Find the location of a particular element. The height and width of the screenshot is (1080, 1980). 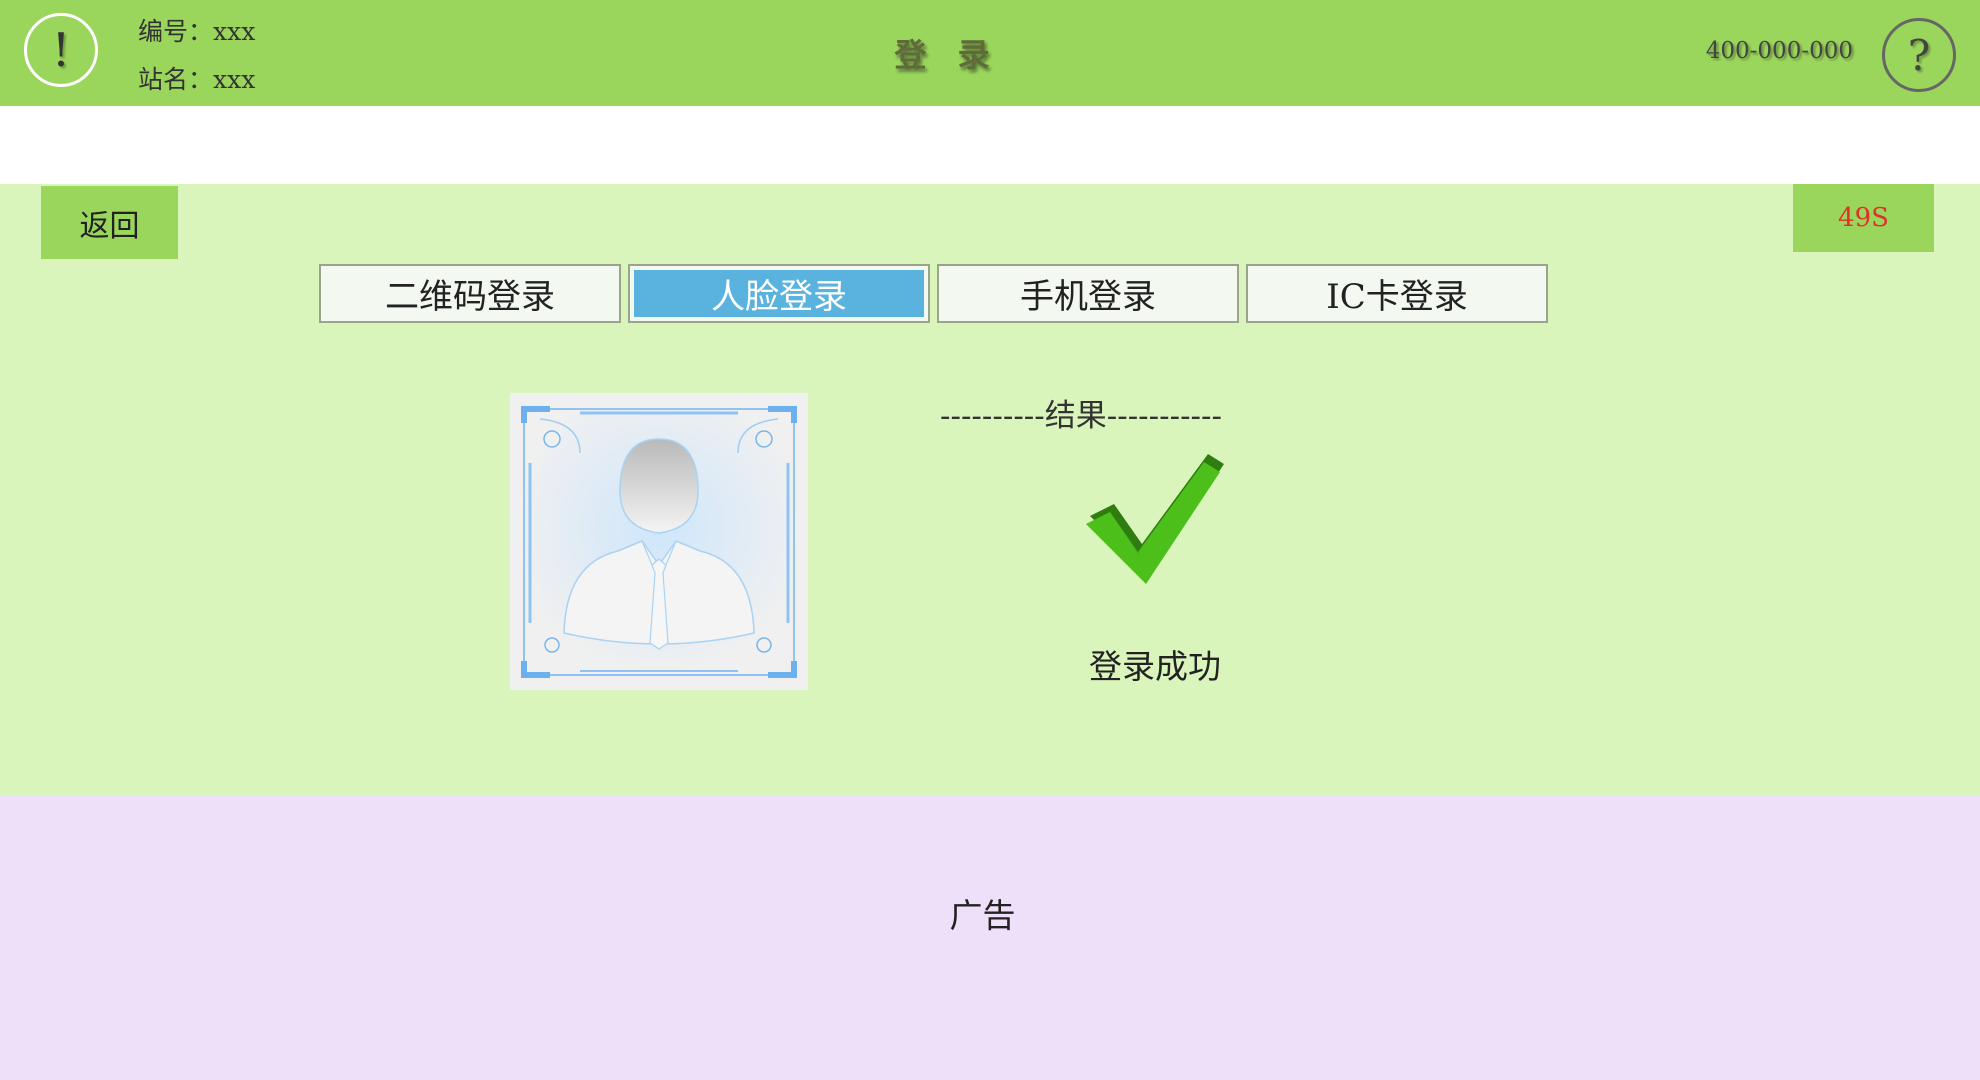

page-title: 登 录 is located at coordinates (947, 55).